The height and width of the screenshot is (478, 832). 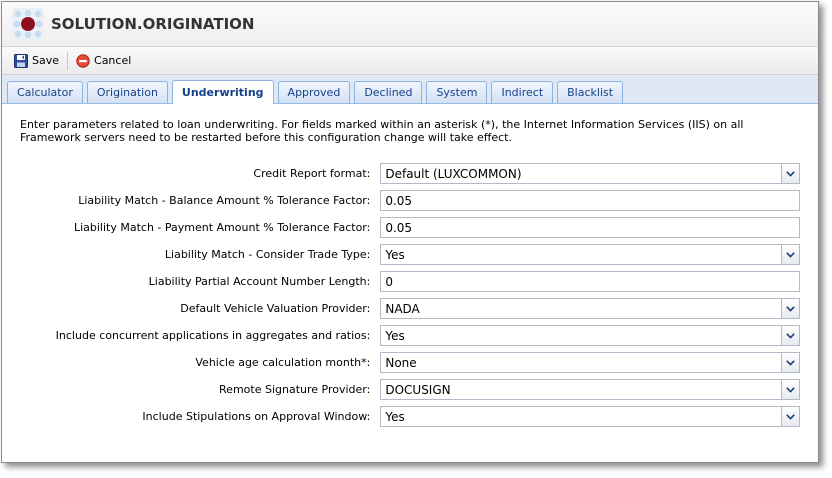 What do you see at coordinates (312, 173) in the screenshot?
I see `field-label: Credit Report format:` at bounding box center [312, 173].